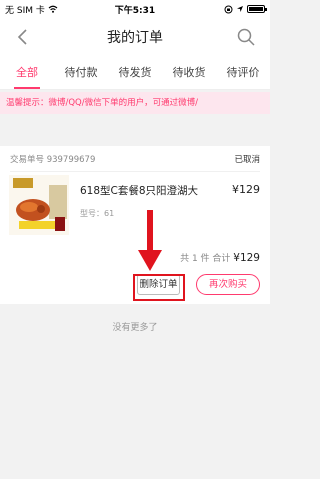  What do you see at coordinates (243, 72) in the screenshot?
I see `tab-pending-review: 待评价` at bounding box center [243, 72].